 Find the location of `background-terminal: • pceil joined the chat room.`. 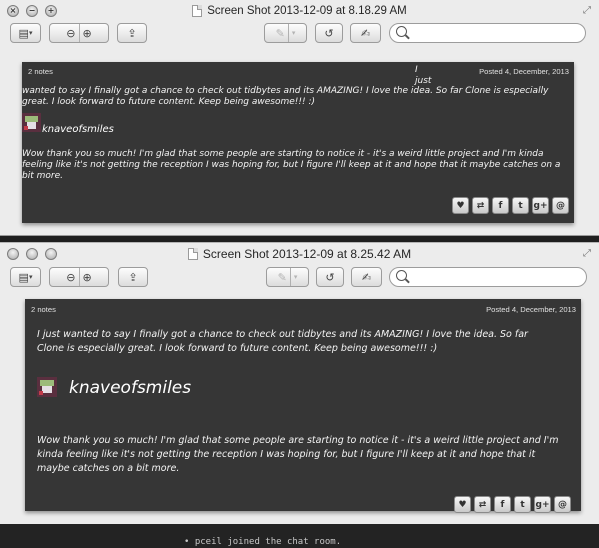

background-terminal: • pceil joined the chat room. is located at coordinates (299, 536).